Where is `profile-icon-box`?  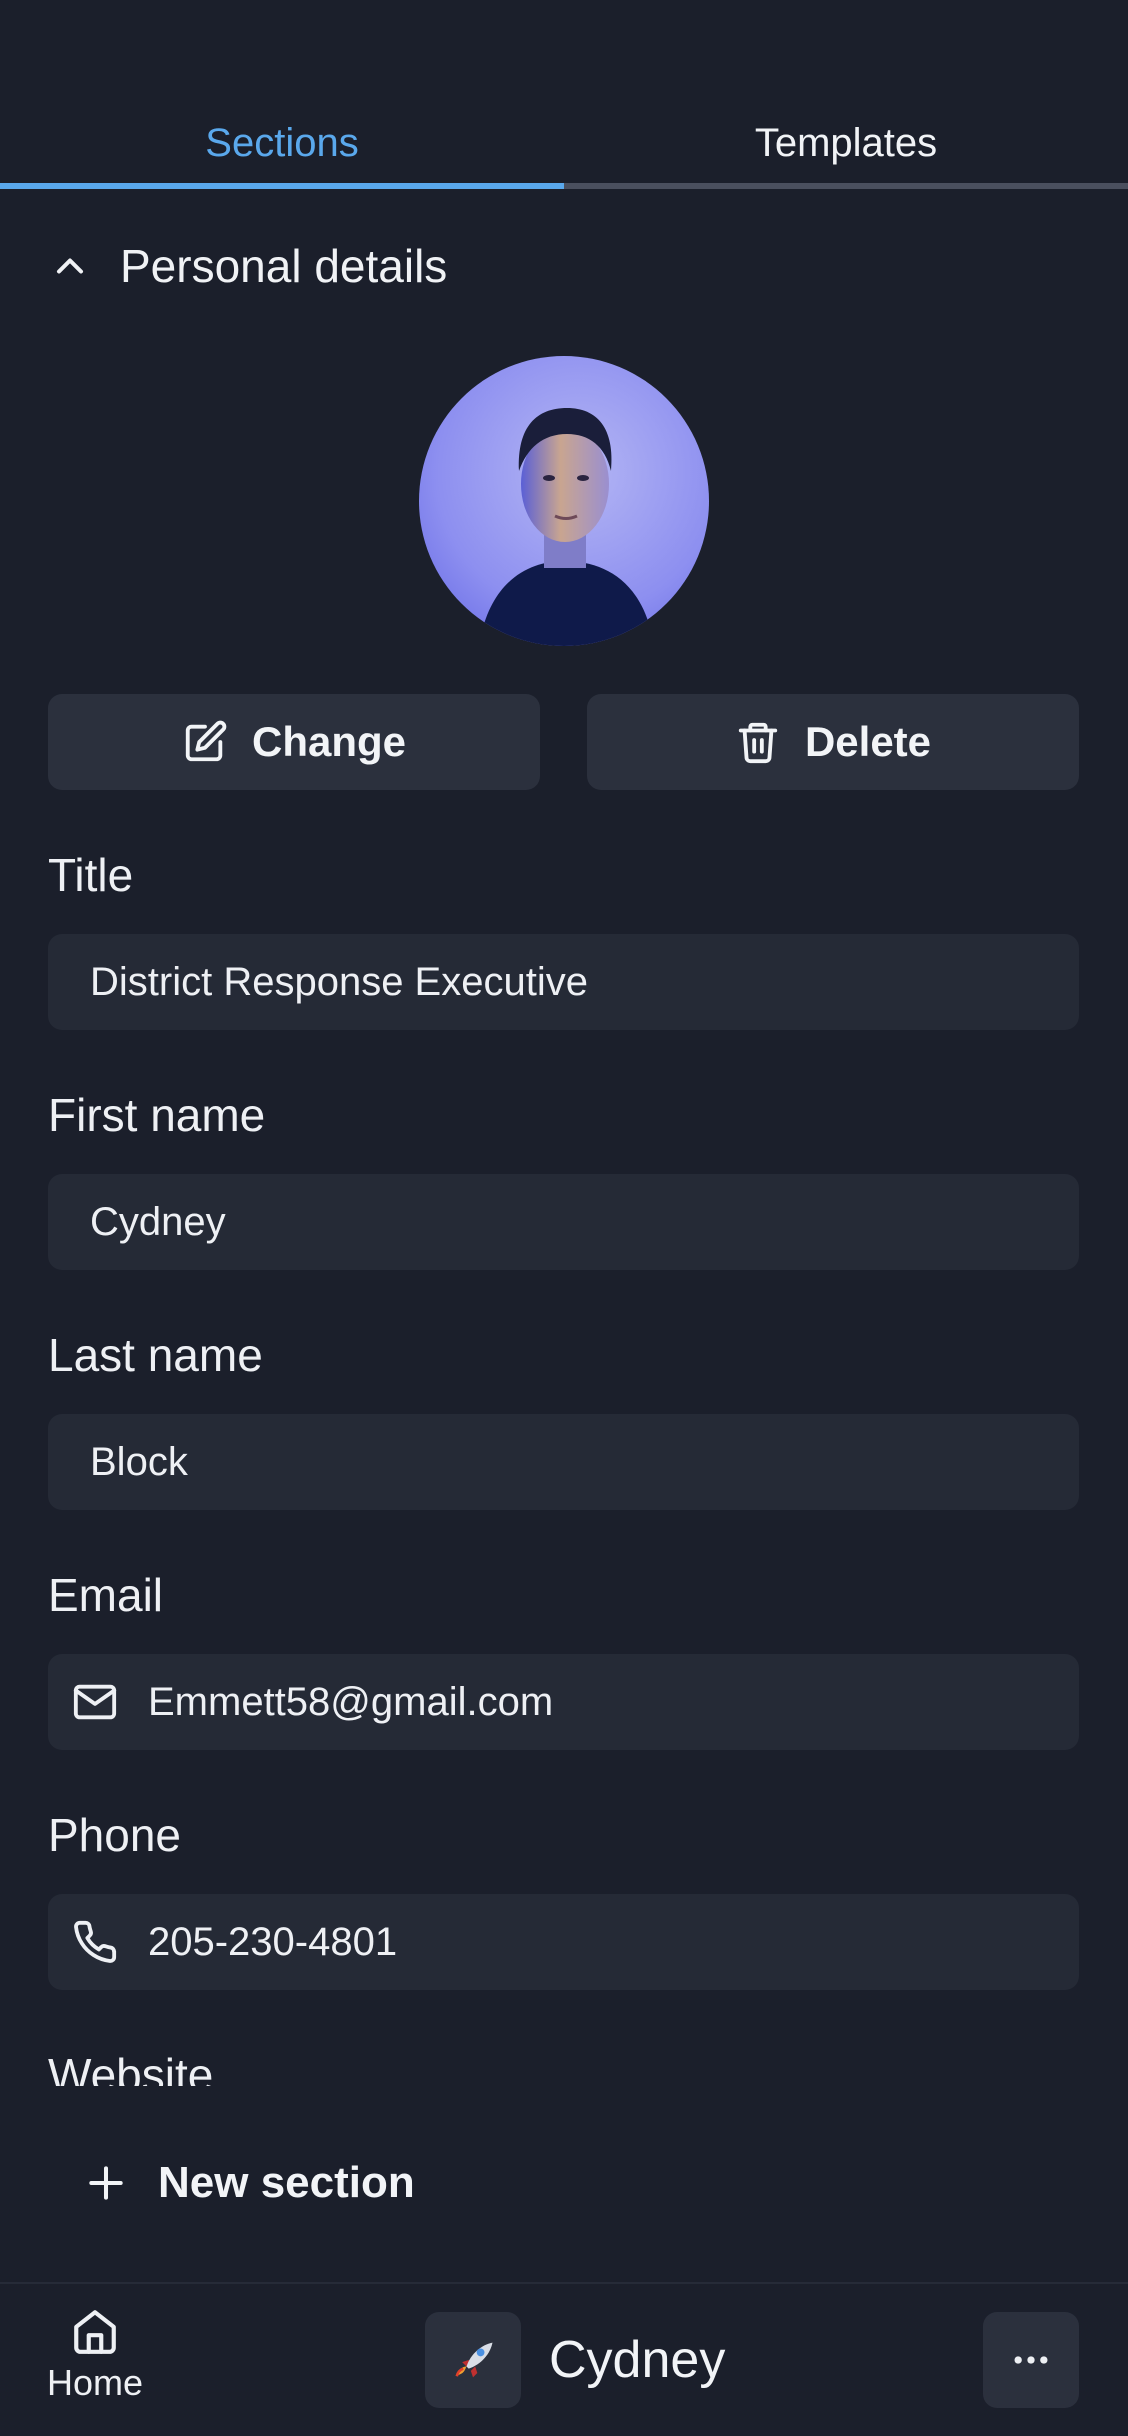
profile-icon-box is located at coordinates (473, 2360).